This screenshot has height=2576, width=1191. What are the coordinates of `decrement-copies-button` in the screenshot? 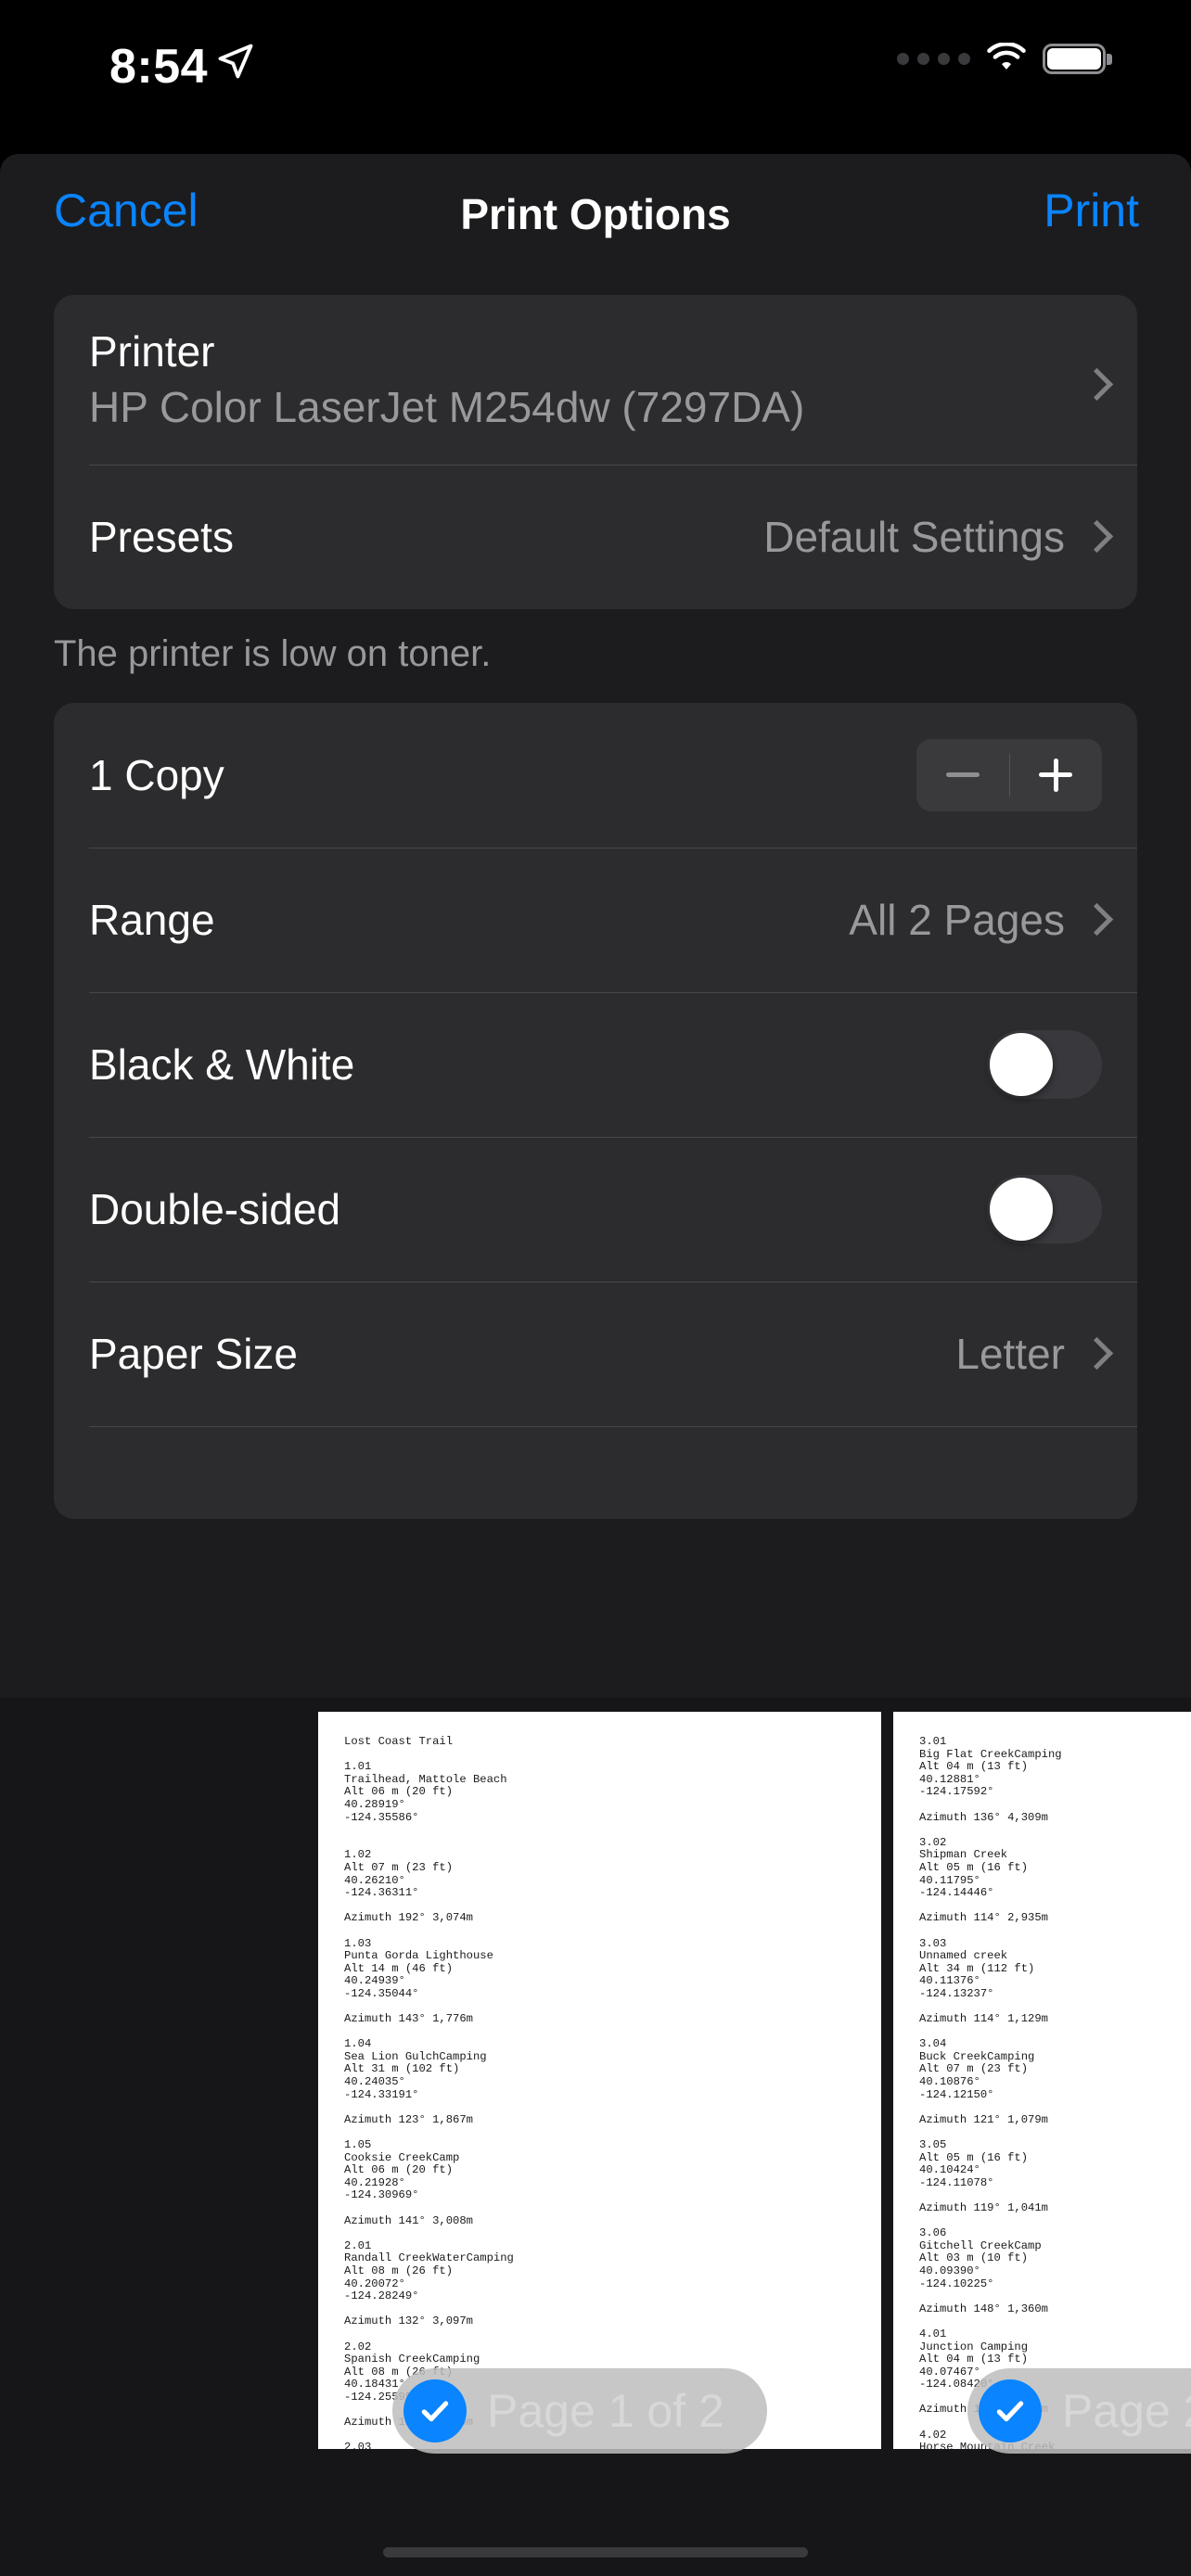 It's located at (962, 775).